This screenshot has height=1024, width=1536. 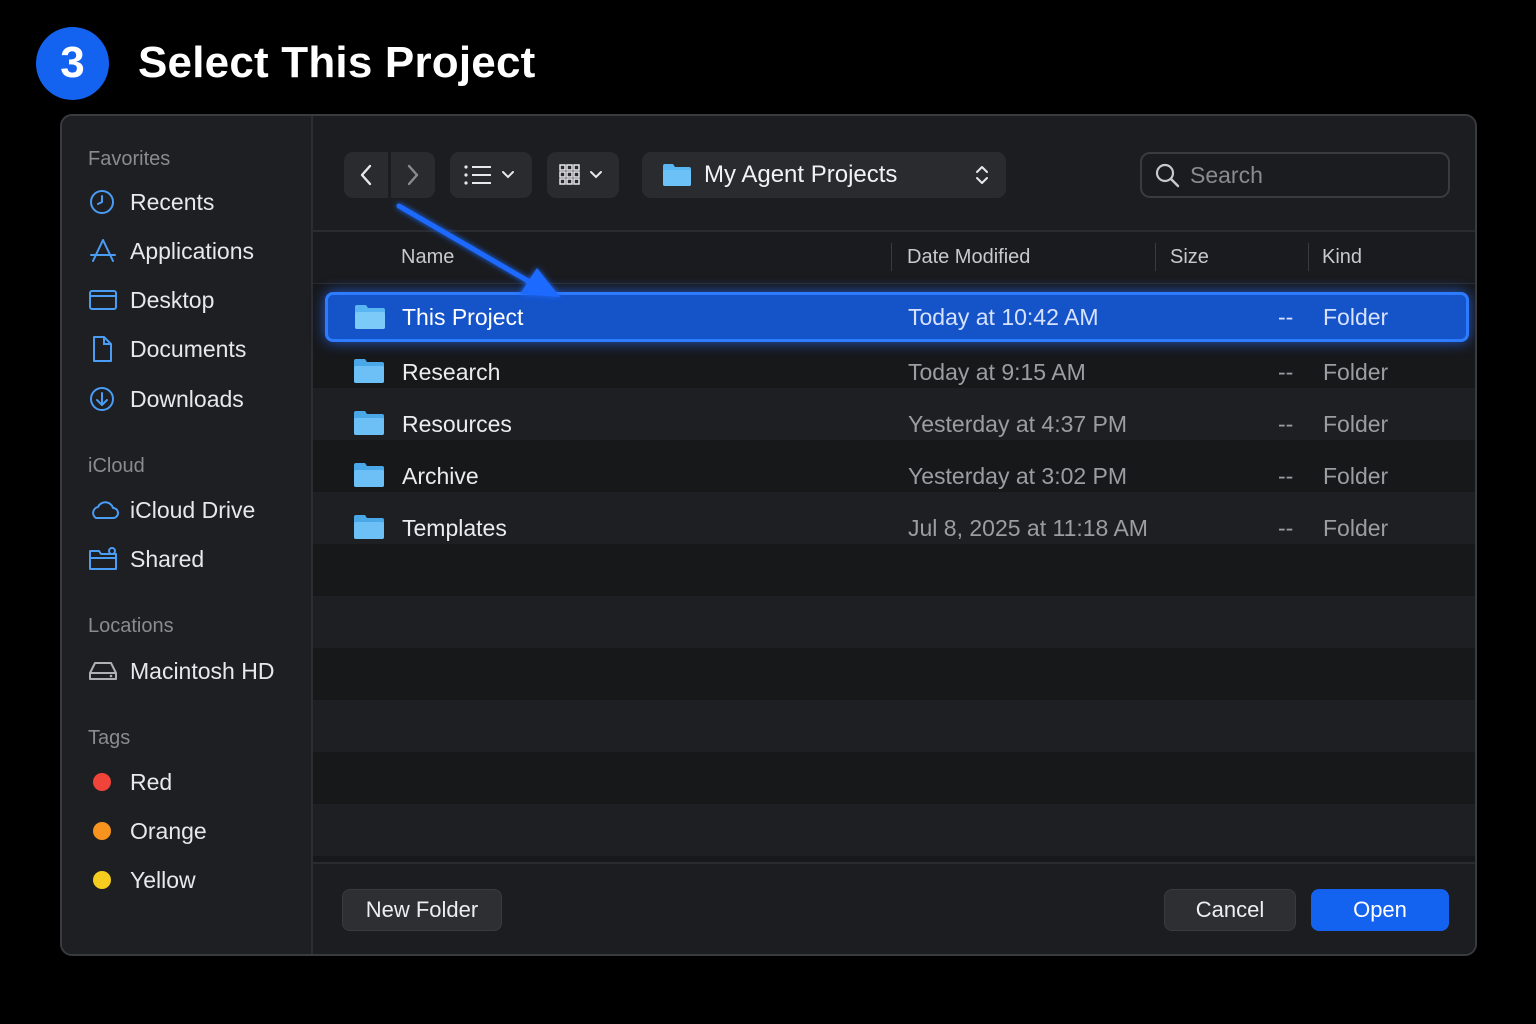 I want to click on search-input, so click(x=1310, y=175).